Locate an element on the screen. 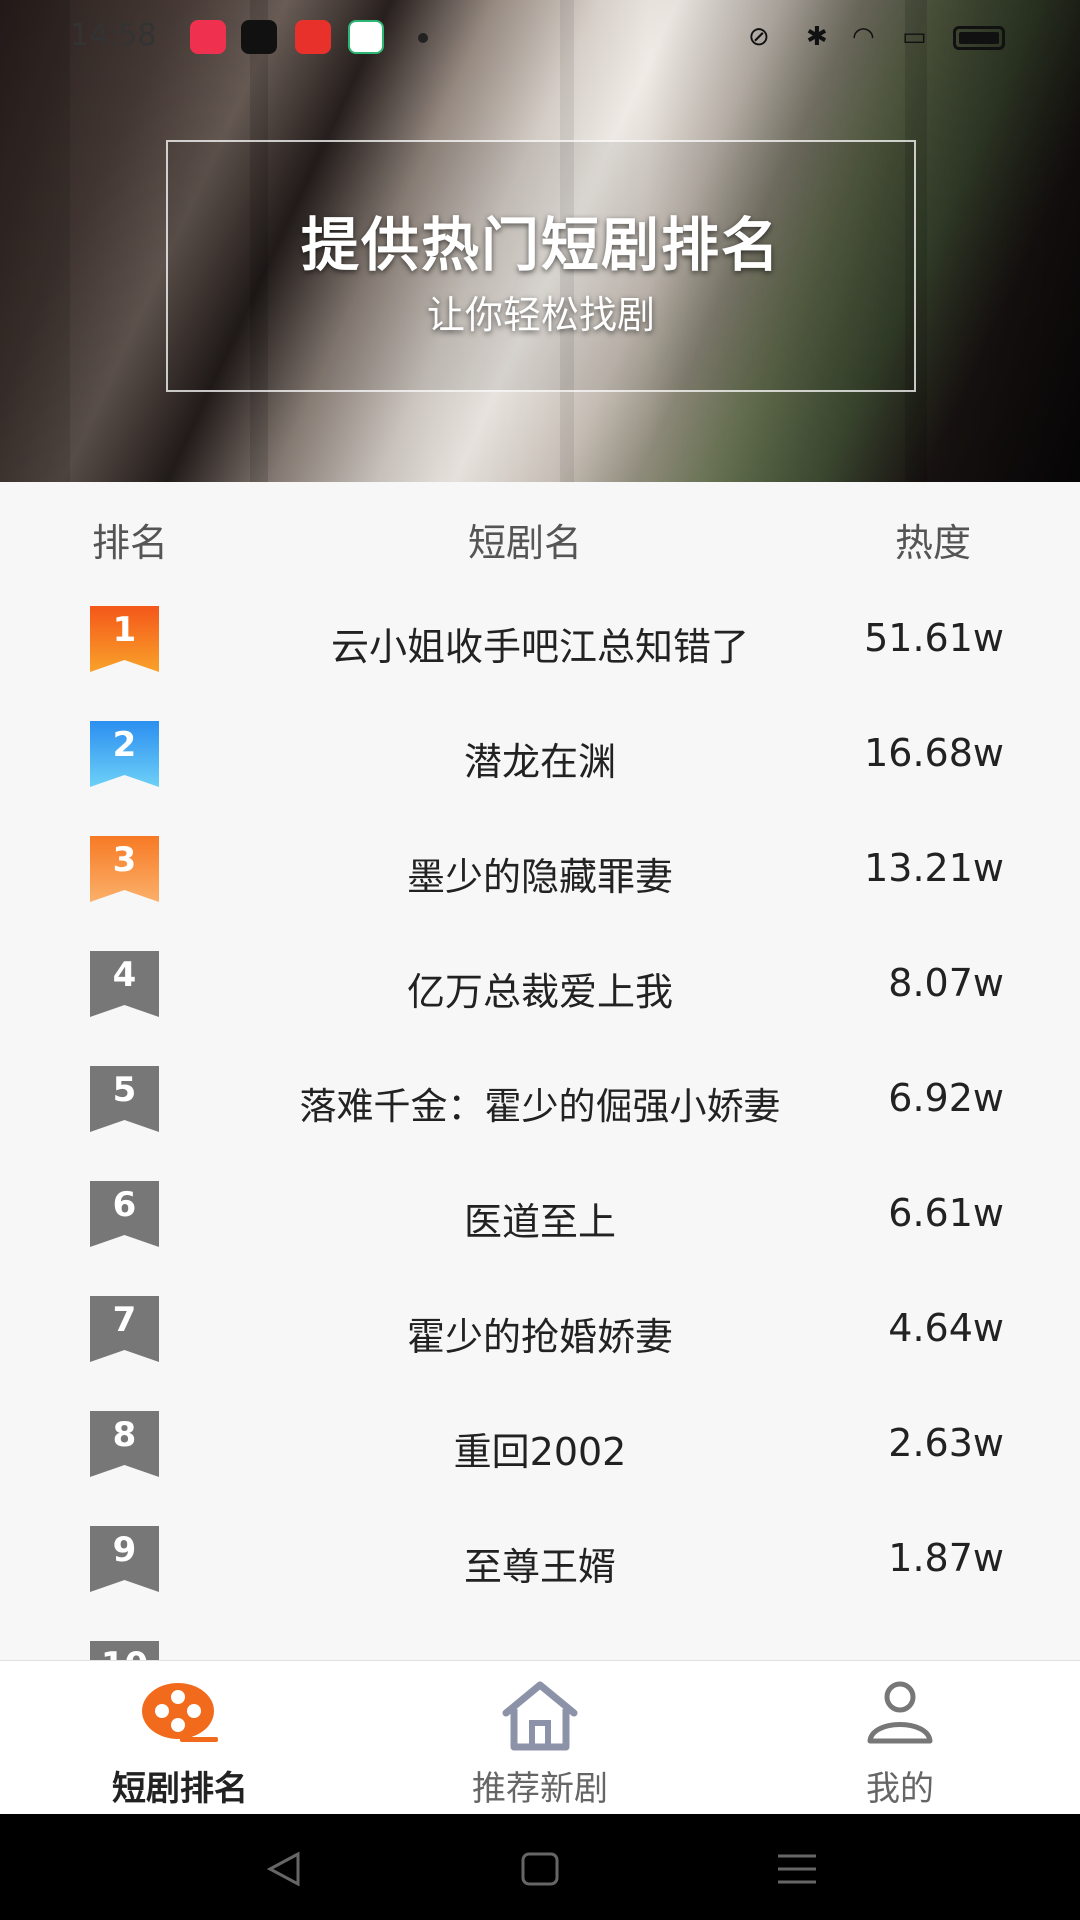  heat-value: 8.07w is located at coordinates (946, 983).